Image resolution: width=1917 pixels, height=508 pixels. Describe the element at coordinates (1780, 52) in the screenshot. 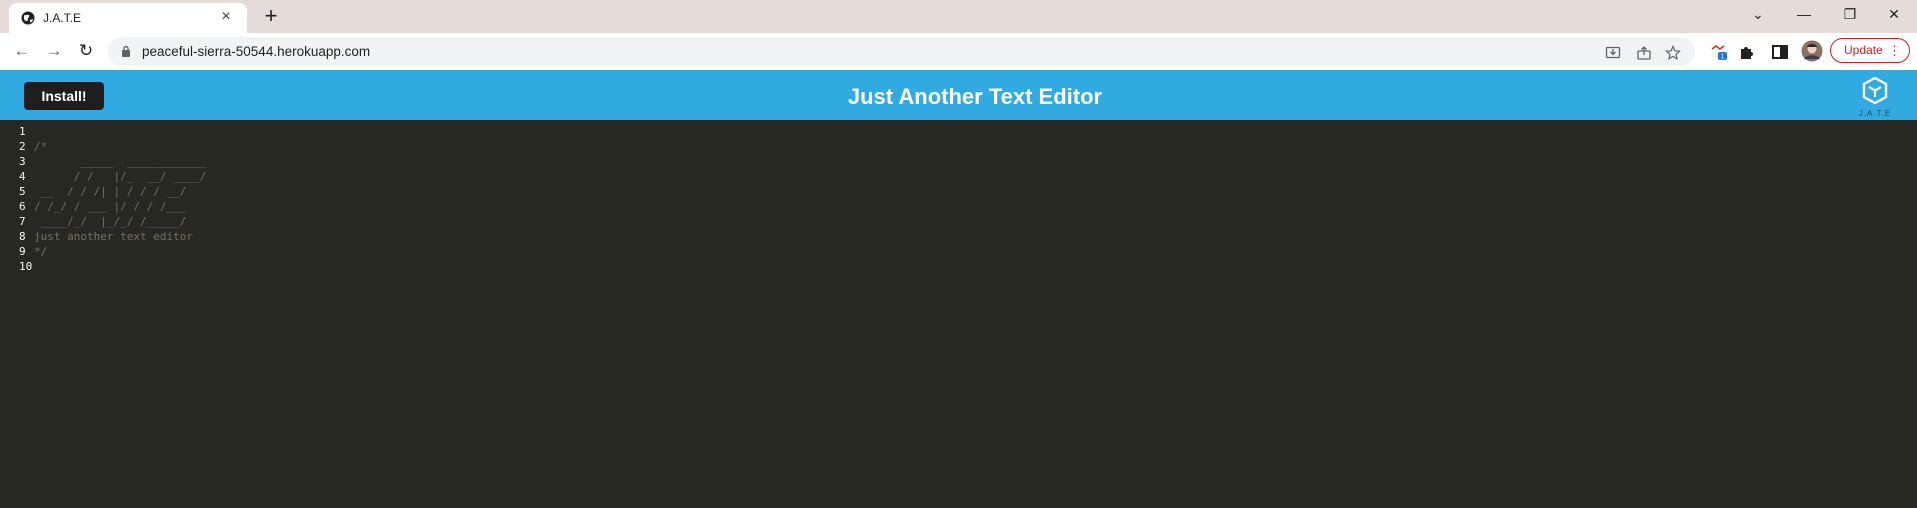

I see `side-panel-icon` at that location.